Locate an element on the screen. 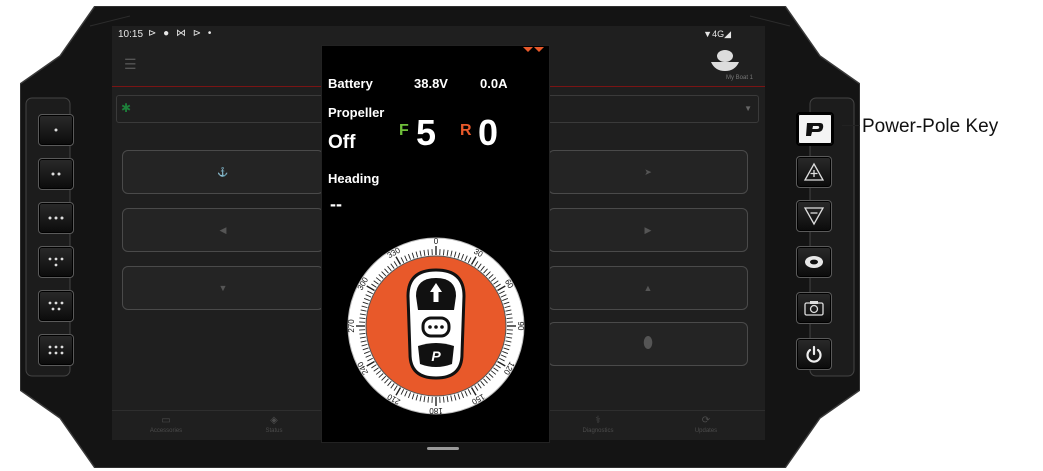 The height and width of the screenshot is (471, 1043). propeller-label: Propeller is located at coordinates (356, 112).